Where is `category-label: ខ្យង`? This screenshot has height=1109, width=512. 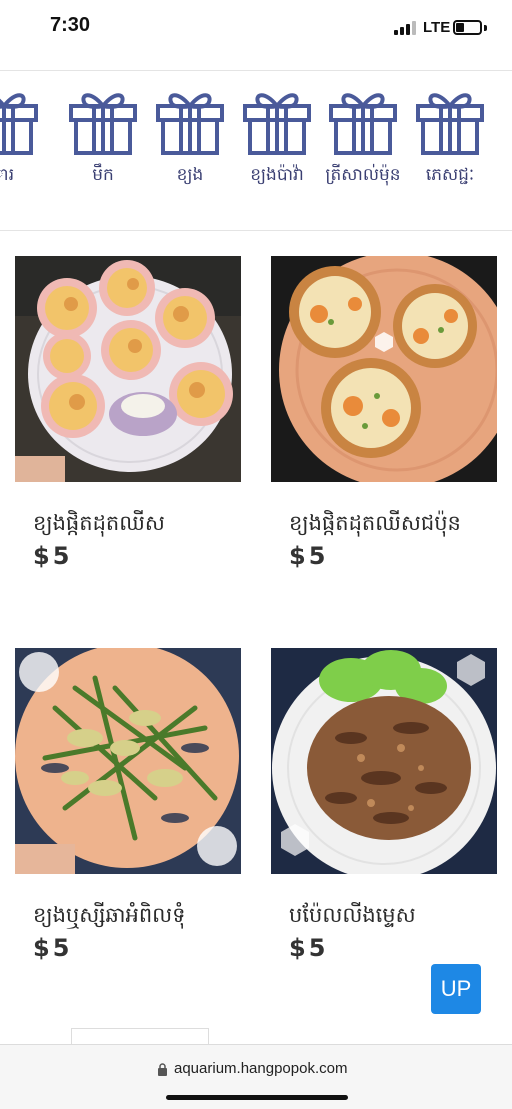
category-label: ខ្យង is located at coordinates (190, 175).